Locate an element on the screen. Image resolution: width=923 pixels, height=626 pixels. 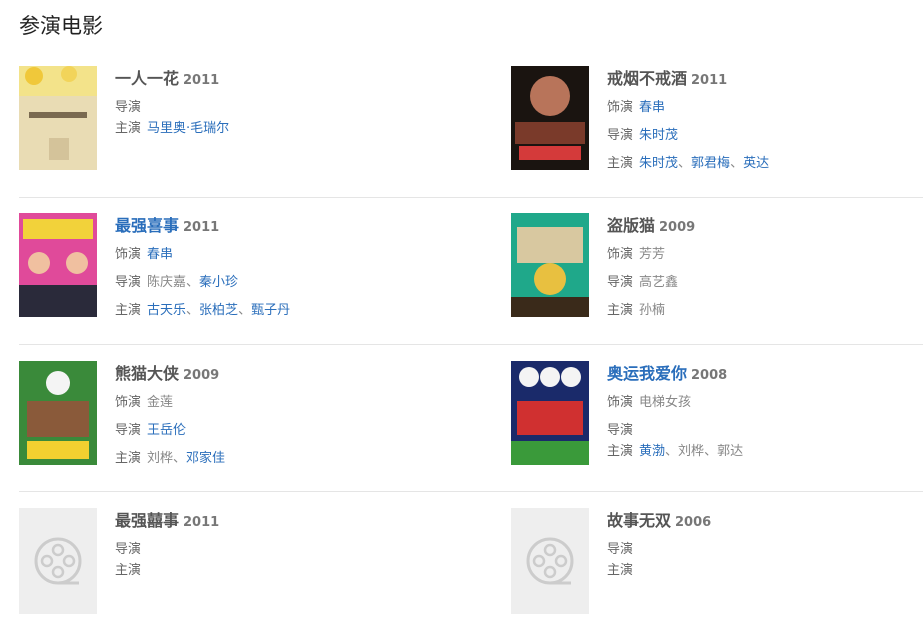
film-title-4: 盗版猫 is located at coordinates (631, 225).